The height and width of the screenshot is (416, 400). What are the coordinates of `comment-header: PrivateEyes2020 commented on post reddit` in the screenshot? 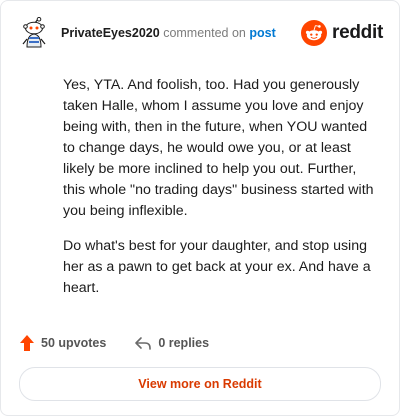 It's located at (200, 33).